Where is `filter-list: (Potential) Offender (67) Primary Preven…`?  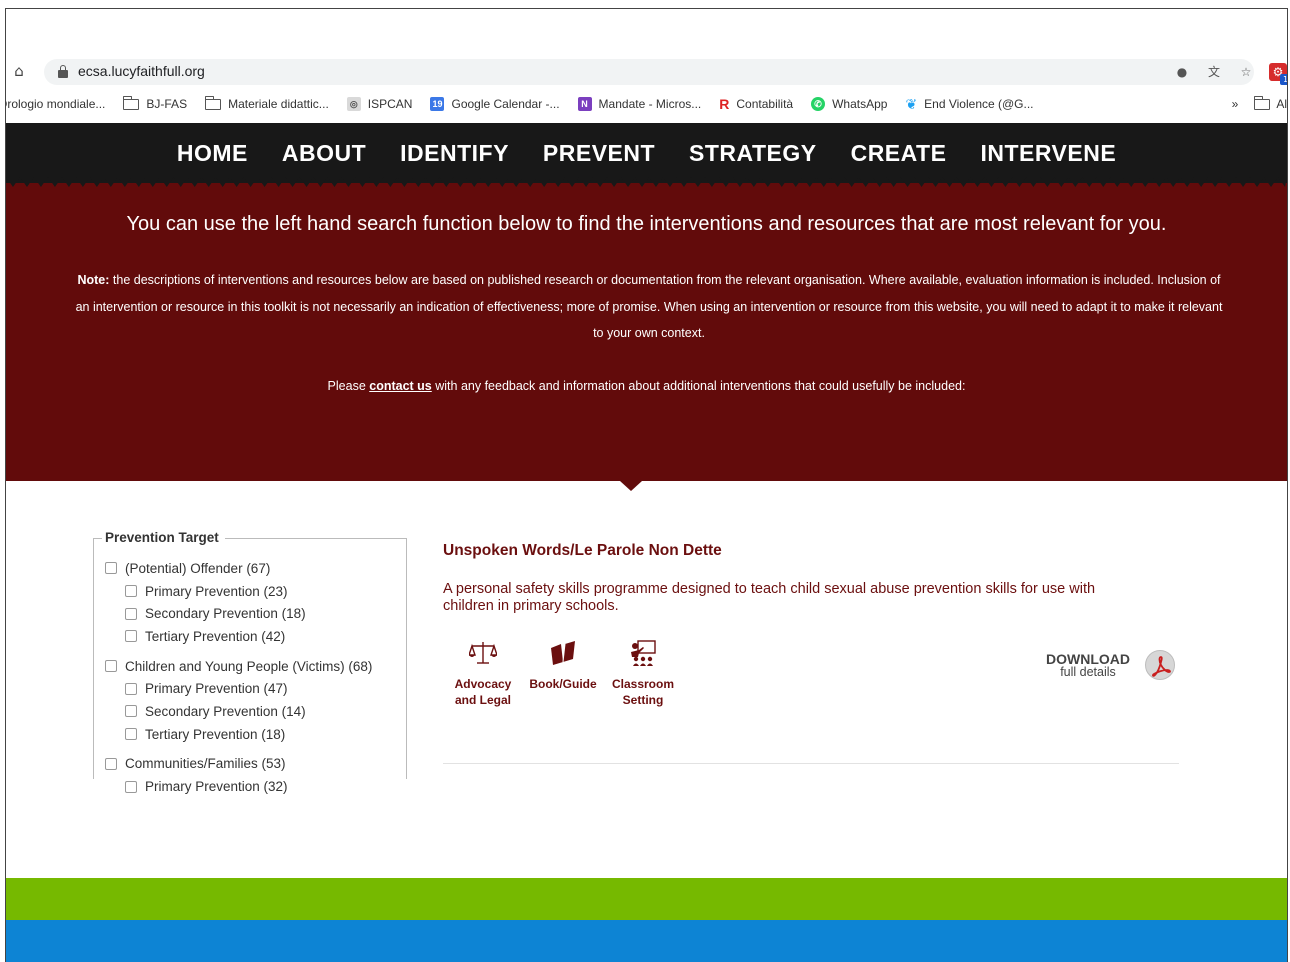 filter-list: (Potential) Offender (67) Primary Preven… is located at coordinates (238, 677).